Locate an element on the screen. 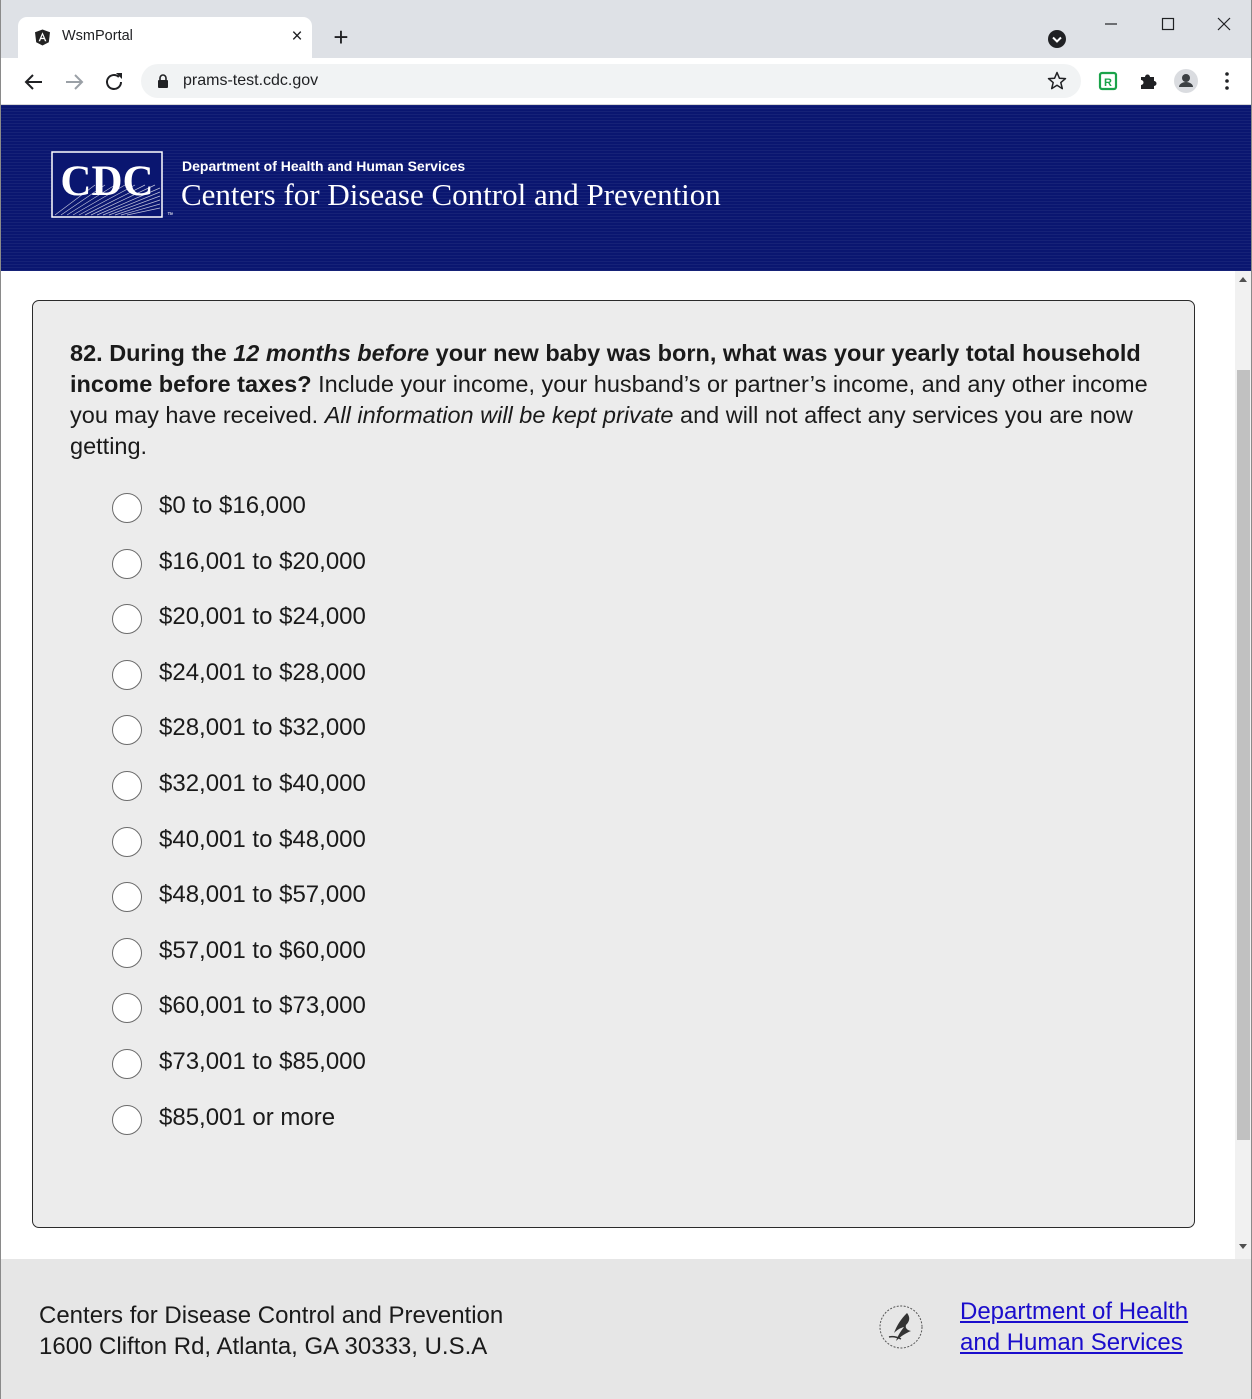  option-label: $0 to $16,000 is located at coordinates (232, 506).